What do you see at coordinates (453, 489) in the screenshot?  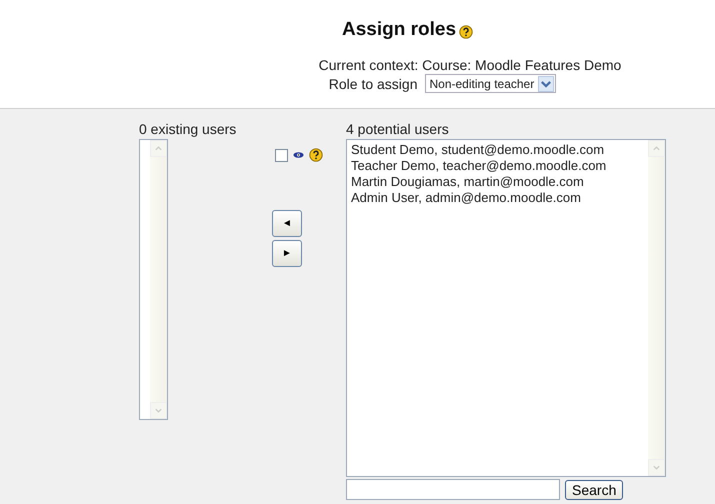 I see `search-field` at bounding box center [453, 489].